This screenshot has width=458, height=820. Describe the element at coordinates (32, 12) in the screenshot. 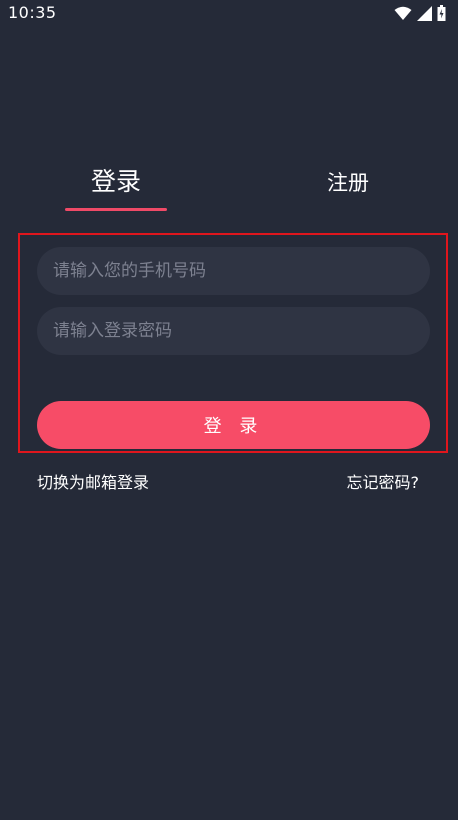

I see `status-time: 10:35` at that location.